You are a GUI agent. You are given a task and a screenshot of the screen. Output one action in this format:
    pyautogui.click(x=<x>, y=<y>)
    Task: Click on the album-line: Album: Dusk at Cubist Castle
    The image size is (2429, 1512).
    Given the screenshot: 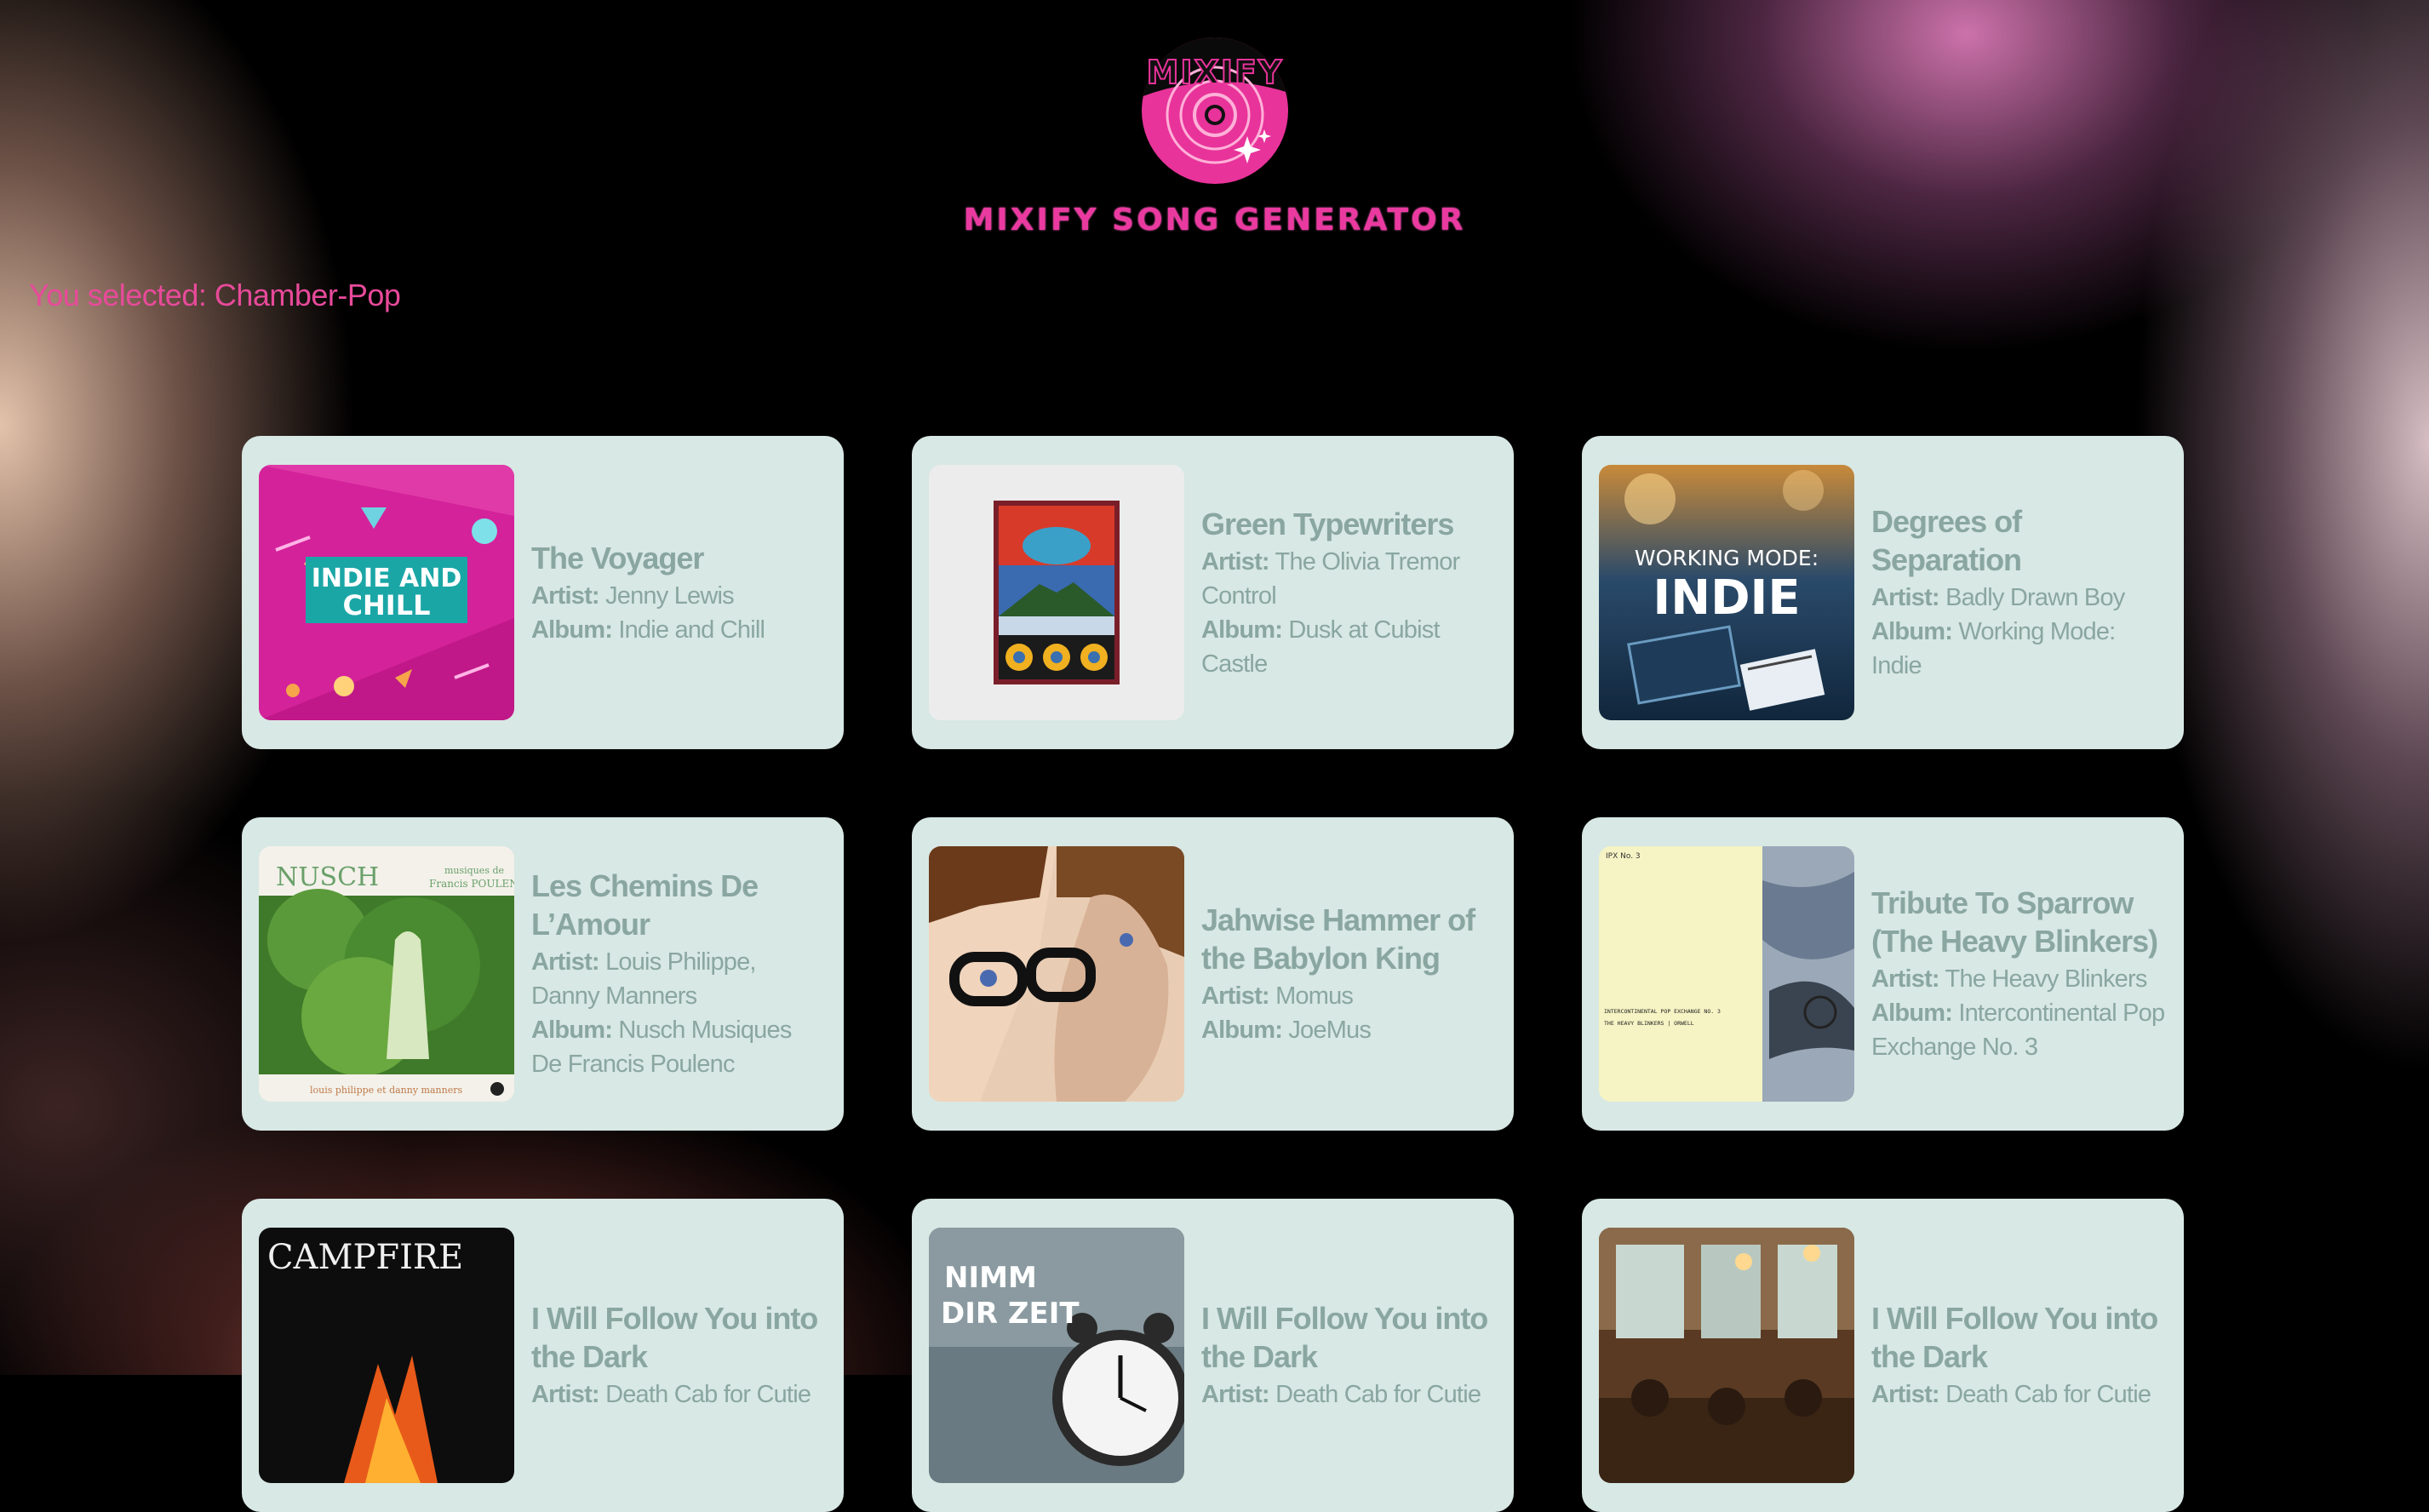 What is the action you would take?
    pyautogui.click(x=1349, y=647)
    